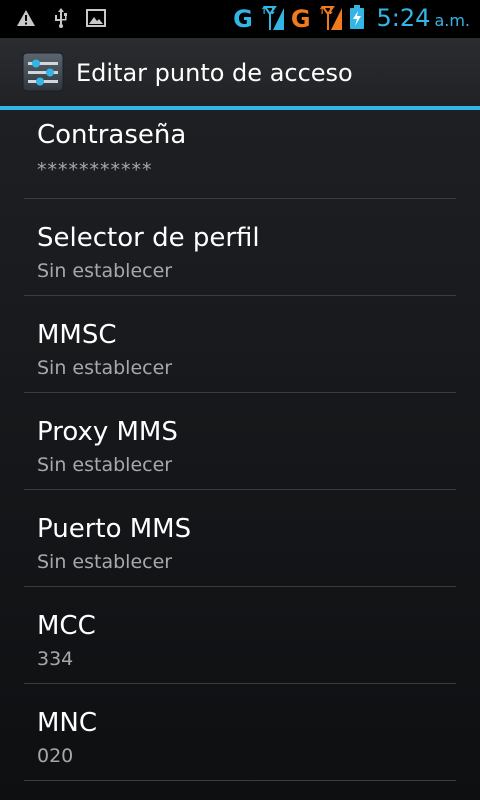  Describe the element at coordinates (240, 732) in the screenshot. I see `pref-mnc: MNC 020` at that location.